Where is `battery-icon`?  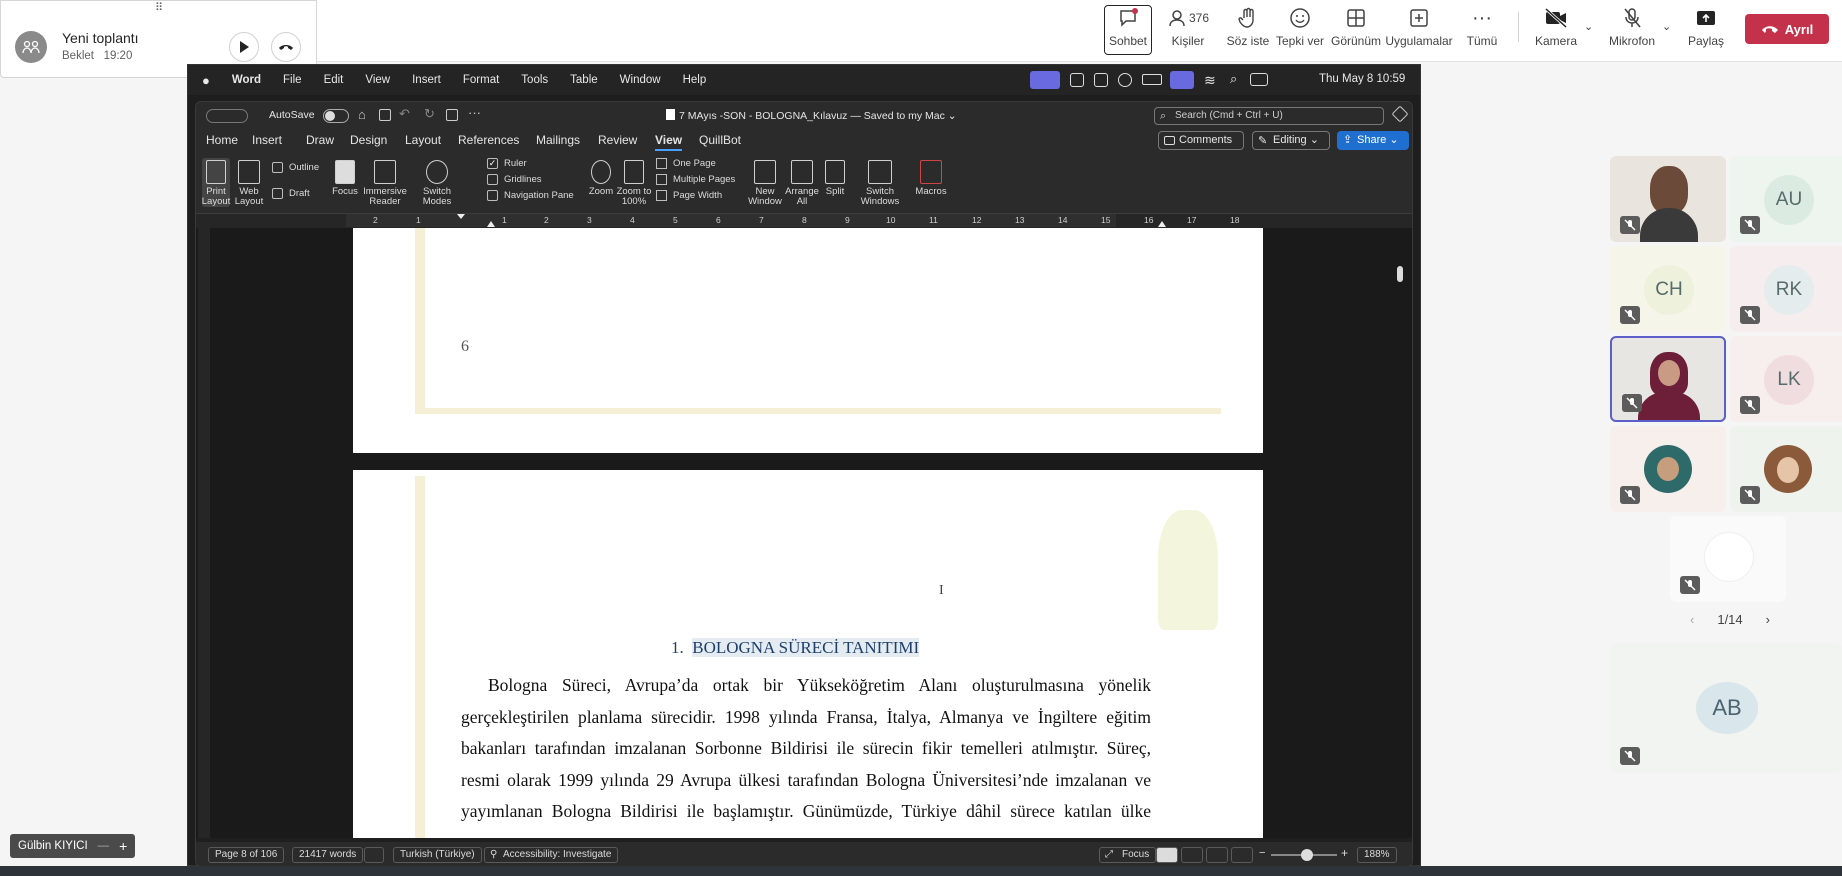
battery-icon is located at coordinates (1152, 79).